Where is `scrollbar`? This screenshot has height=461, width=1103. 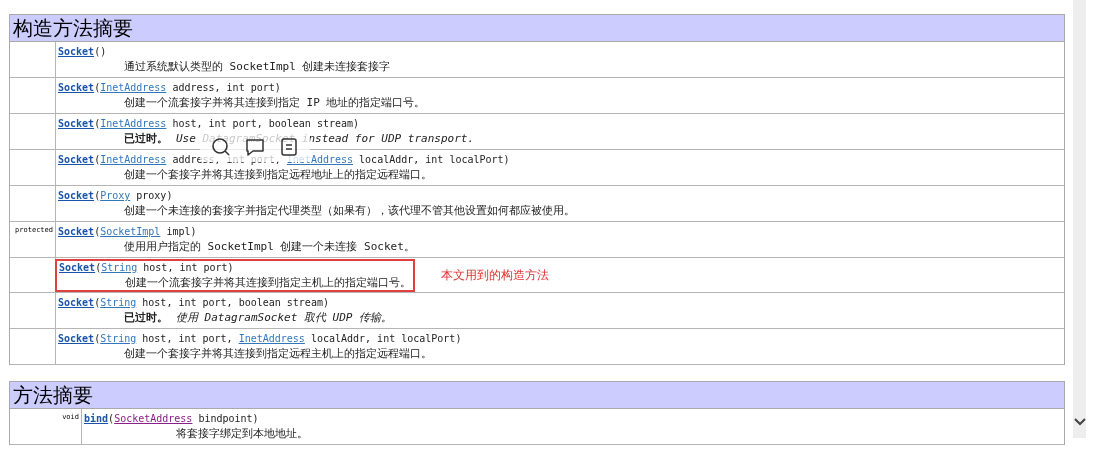
scrollbar is located at coordinates (1079, 219).